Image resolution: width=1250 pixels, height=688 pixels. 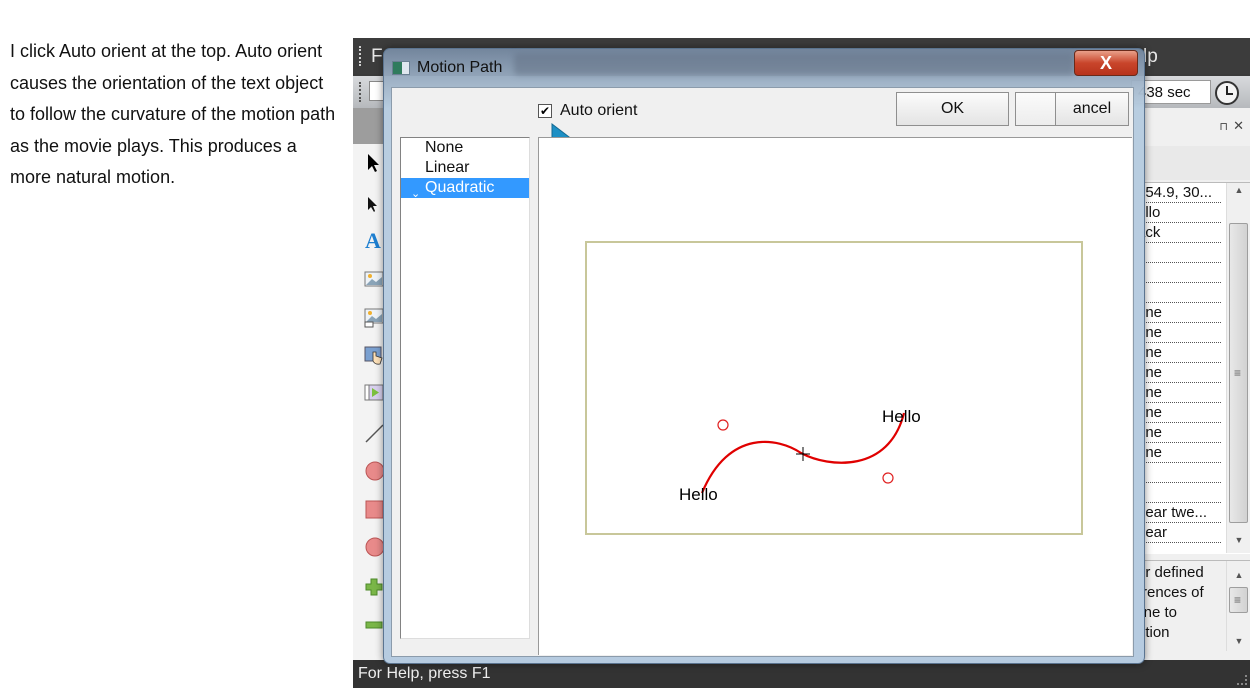 What do you see at coordinates (952, 109) in the screenshot?
I see `ok-button: OK` at bounding box center [952, 109].